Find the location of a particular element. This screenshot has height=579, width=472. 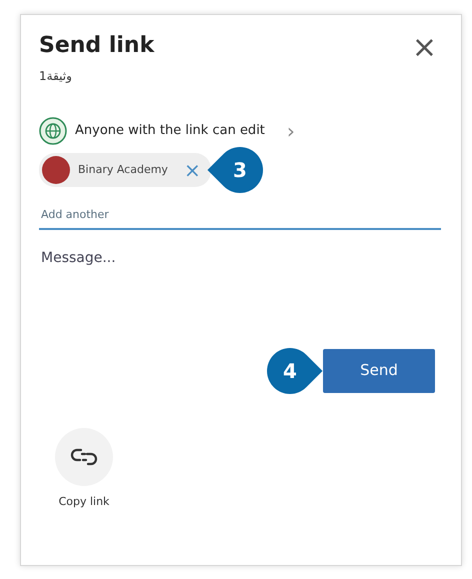

dialog-title: Send link is located at coordinates (96, 46).